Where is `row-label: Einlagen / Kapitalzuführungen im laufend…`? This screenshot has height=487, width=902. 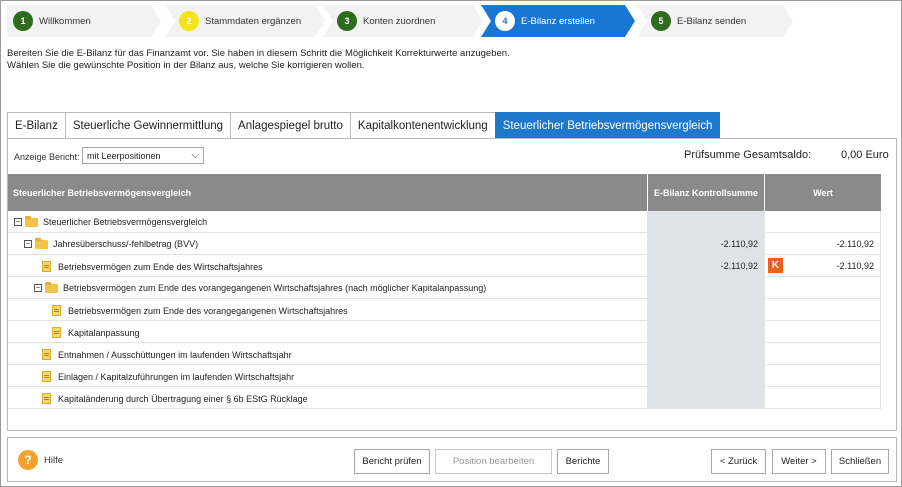
row-label: Einlagen / Kapitalzuführungen im laufend… is located at coordinates (176, 376).